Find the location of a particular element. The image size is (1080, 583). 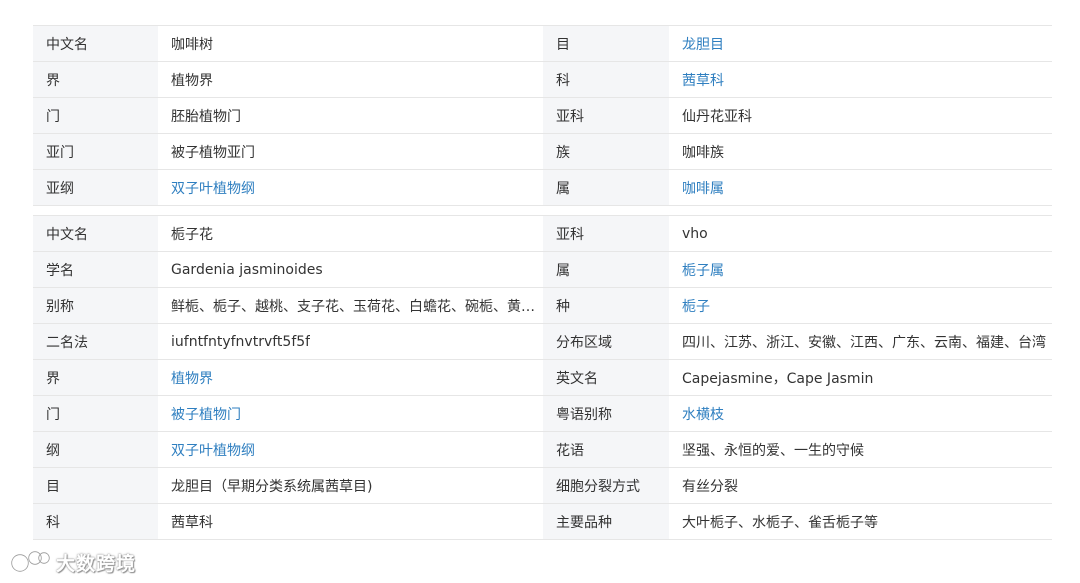

label-cell: 族 is located at coordinates (606, 151).